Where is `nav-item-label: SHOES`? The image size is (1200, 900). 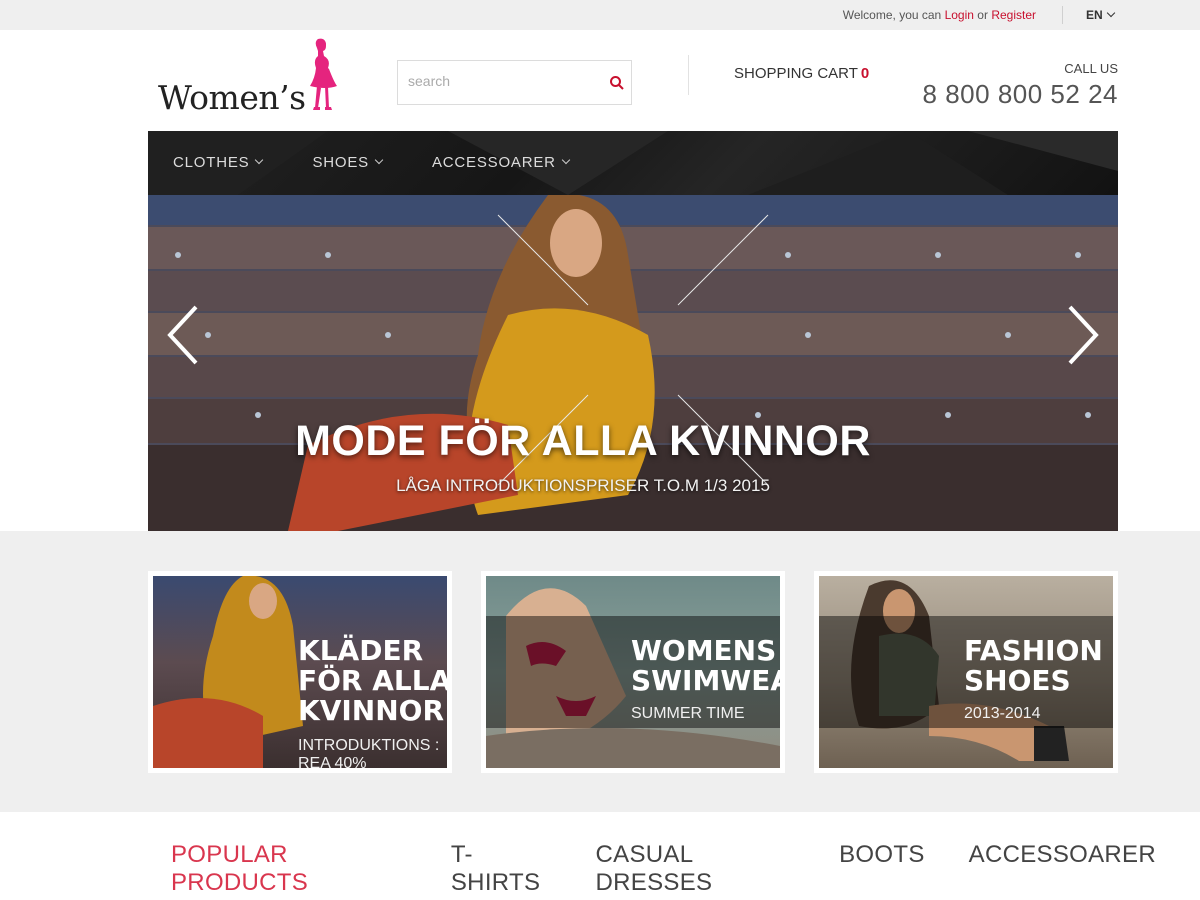 nav-item-label: SHOES is located at coordinates (340, 162).